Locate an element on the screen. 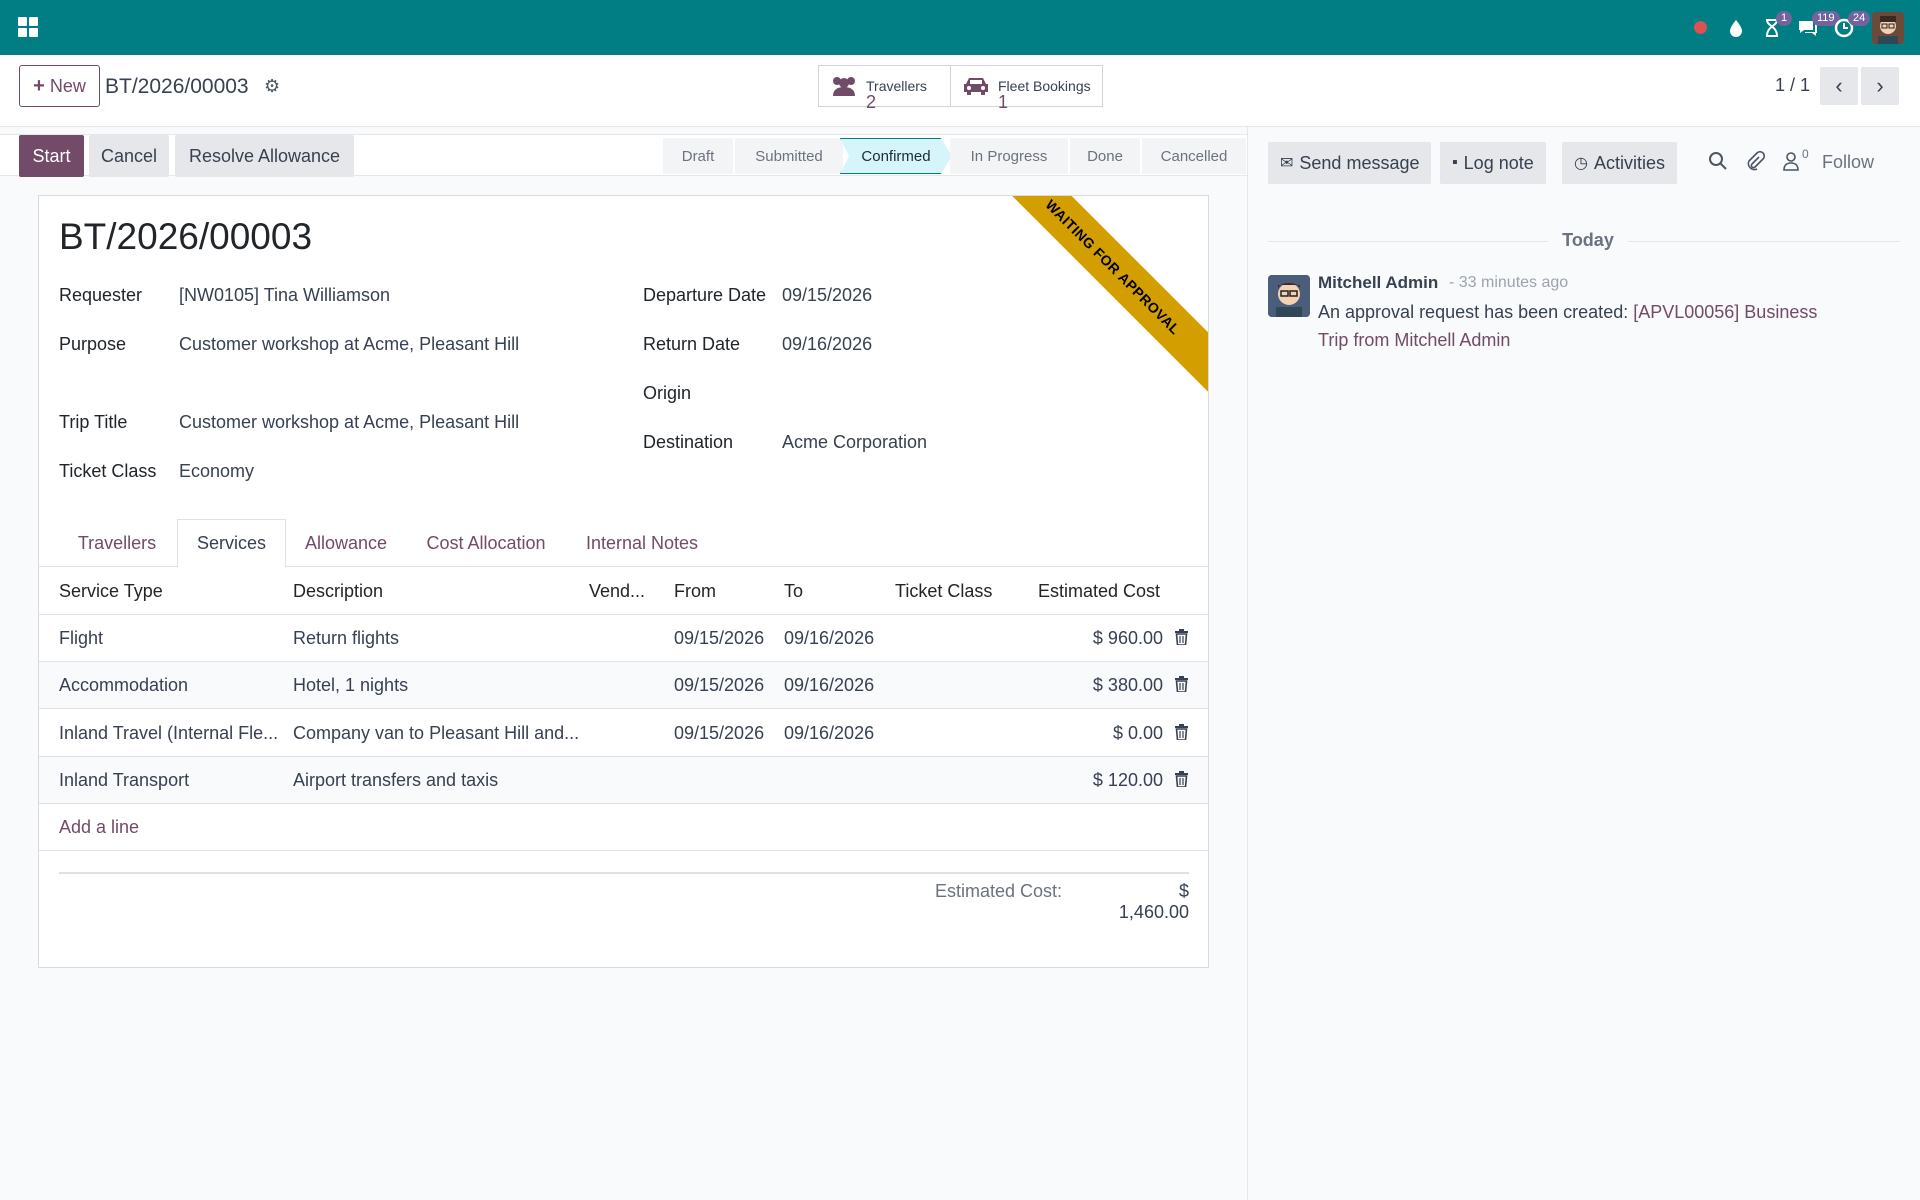 Image resolution: width=1920 pixels, height=1200 pixels. column-service-type: Service Type is located at coordinates (111, 591).